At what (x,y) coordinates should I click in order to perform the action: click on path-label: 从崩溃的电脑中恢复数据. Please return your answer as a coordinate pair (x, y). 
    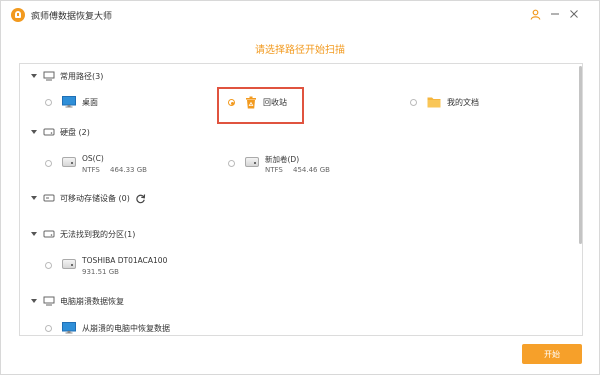
    Looking at the image, I should click on (126, 328).